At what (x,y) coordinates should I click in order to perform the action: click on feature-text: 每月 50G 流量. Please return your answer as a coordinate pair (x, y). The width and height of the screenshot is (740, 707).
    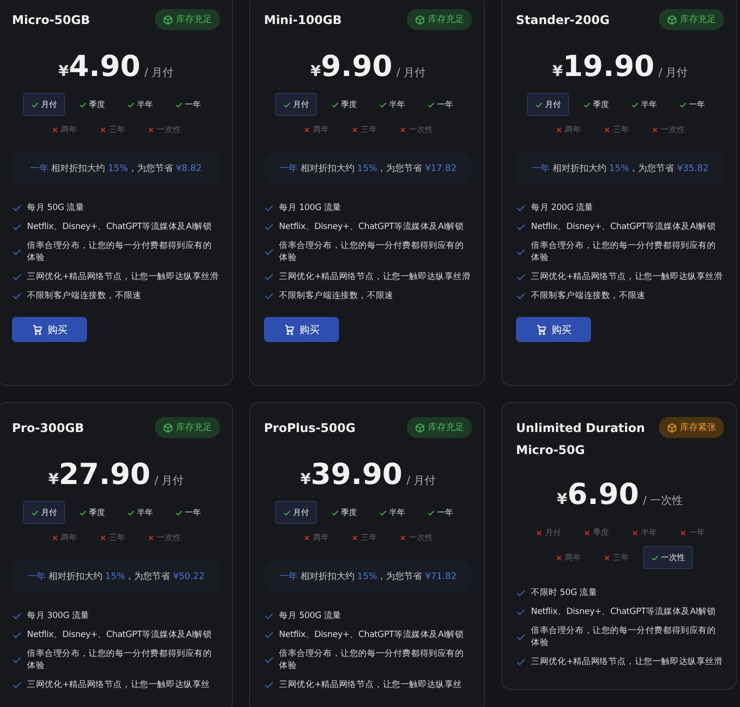
    Looking at the image, I should click on (55, 208).